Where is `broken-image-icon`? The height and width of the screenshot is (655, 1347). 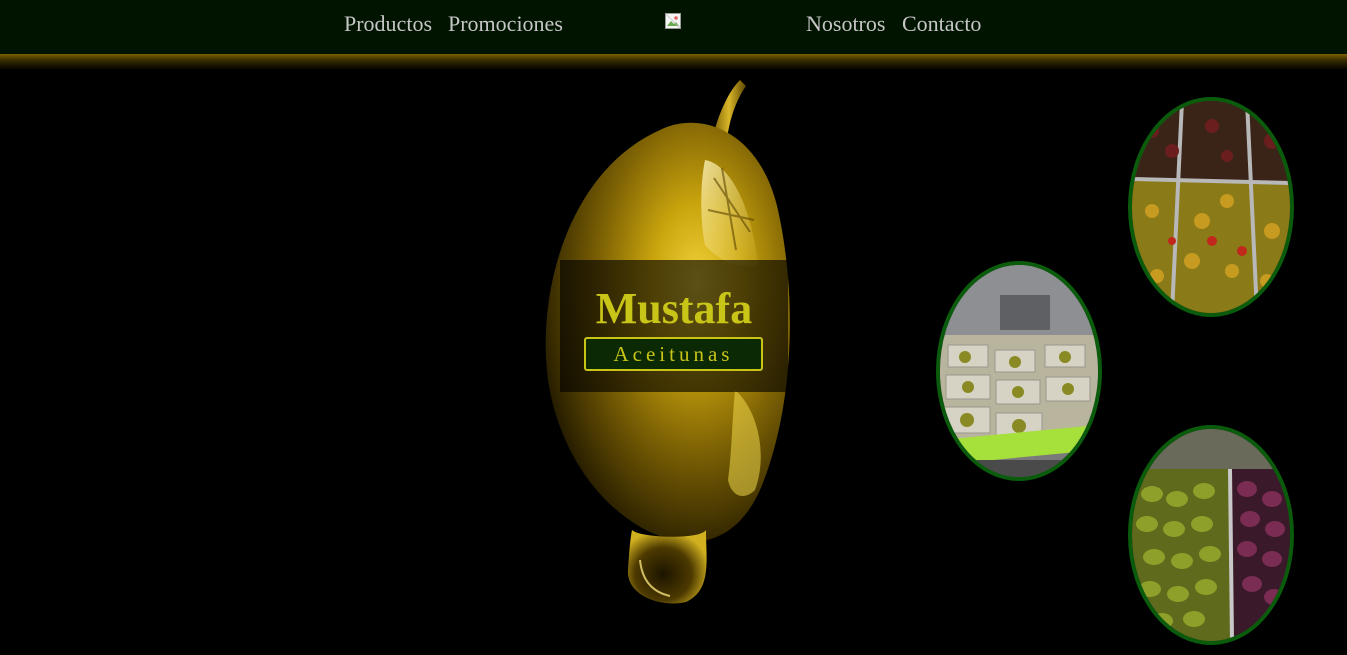 broken-image-icon is located at coordinates (673, 21).